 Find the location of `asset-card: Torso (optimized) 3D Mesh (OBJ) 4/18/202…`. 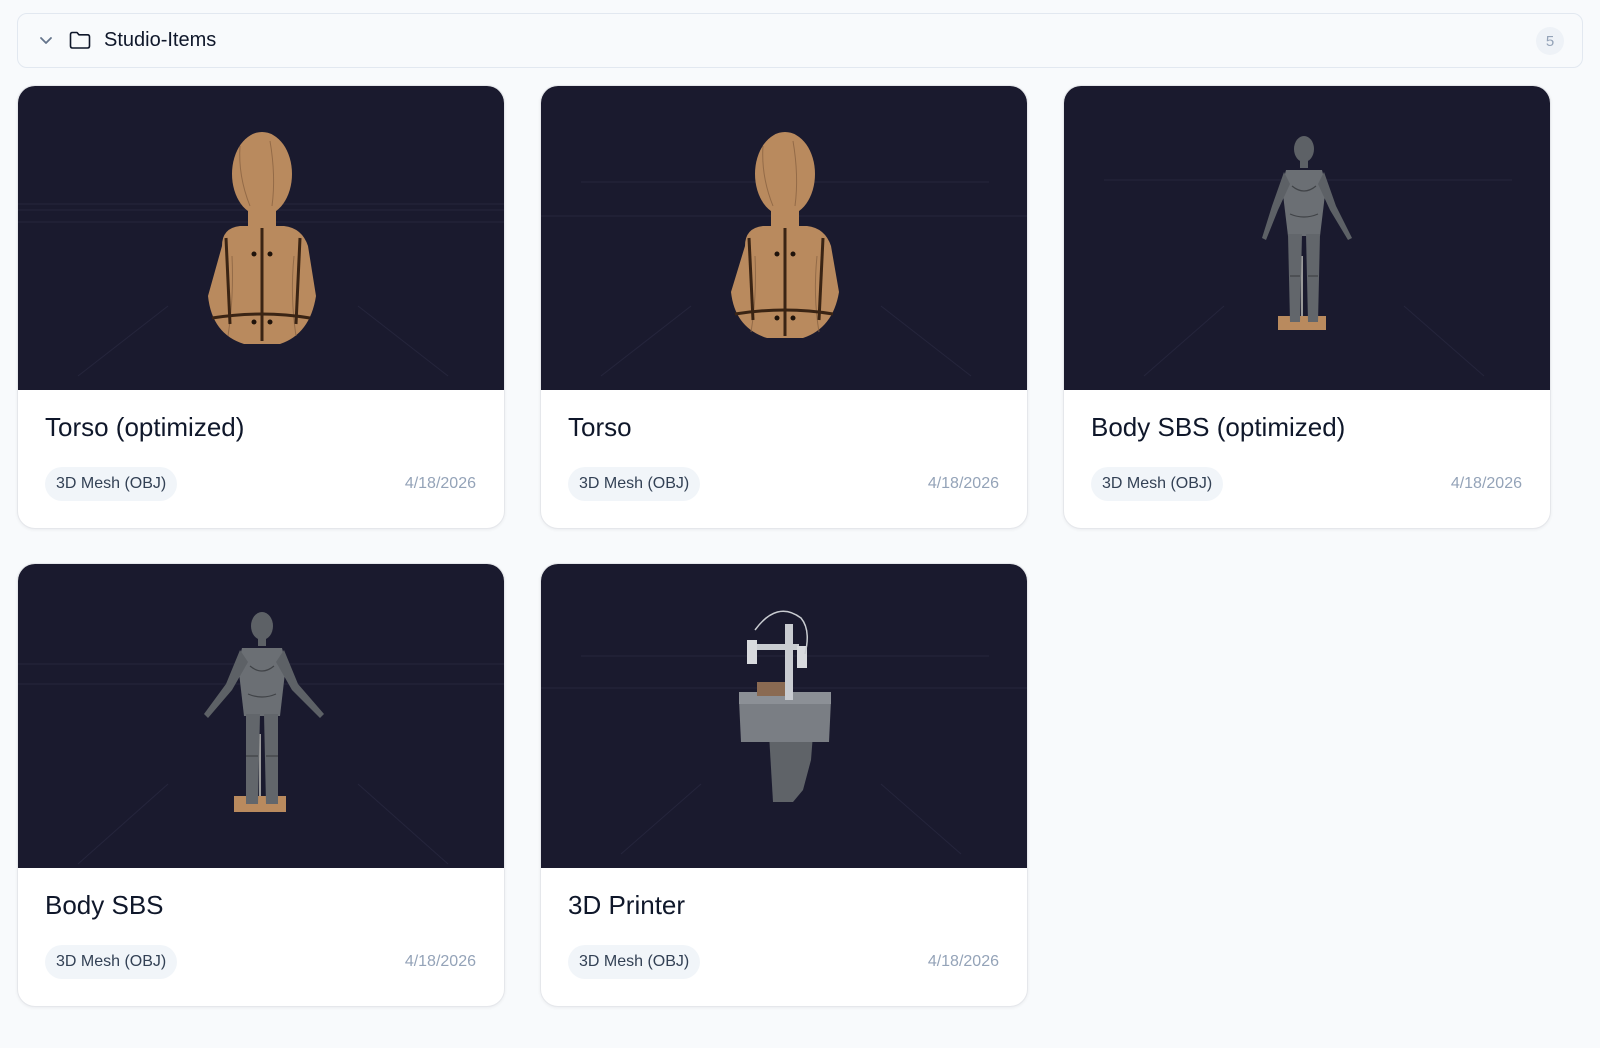

asset-card: Torso (optimized) 3D Mesh (OBJ) 4/18/202… is located at coordinates (261, 307).